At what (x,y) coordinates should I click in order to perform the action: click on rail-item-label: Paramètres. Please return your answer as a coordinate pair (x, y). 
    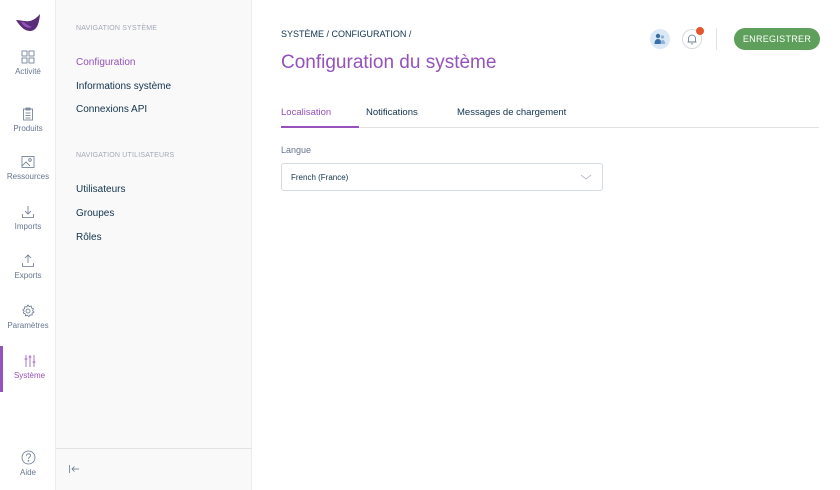
    Looking at the image, I should click on (28, 325).